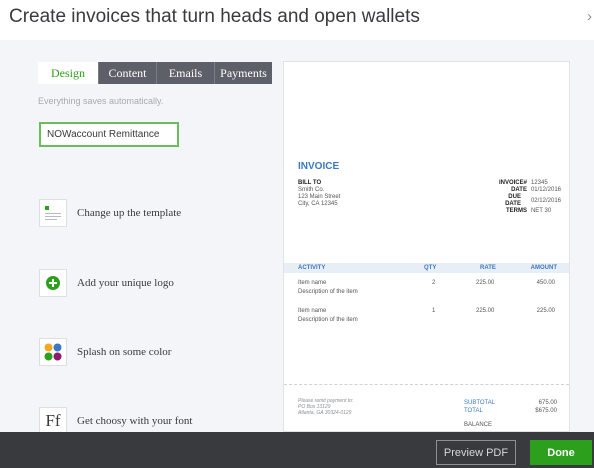 Image resolution: width=594 pixels, height=468 pixels. Describe the element at coordinates (541, 211) in the screenshot. I see `meta-value: NET 30` at that location.